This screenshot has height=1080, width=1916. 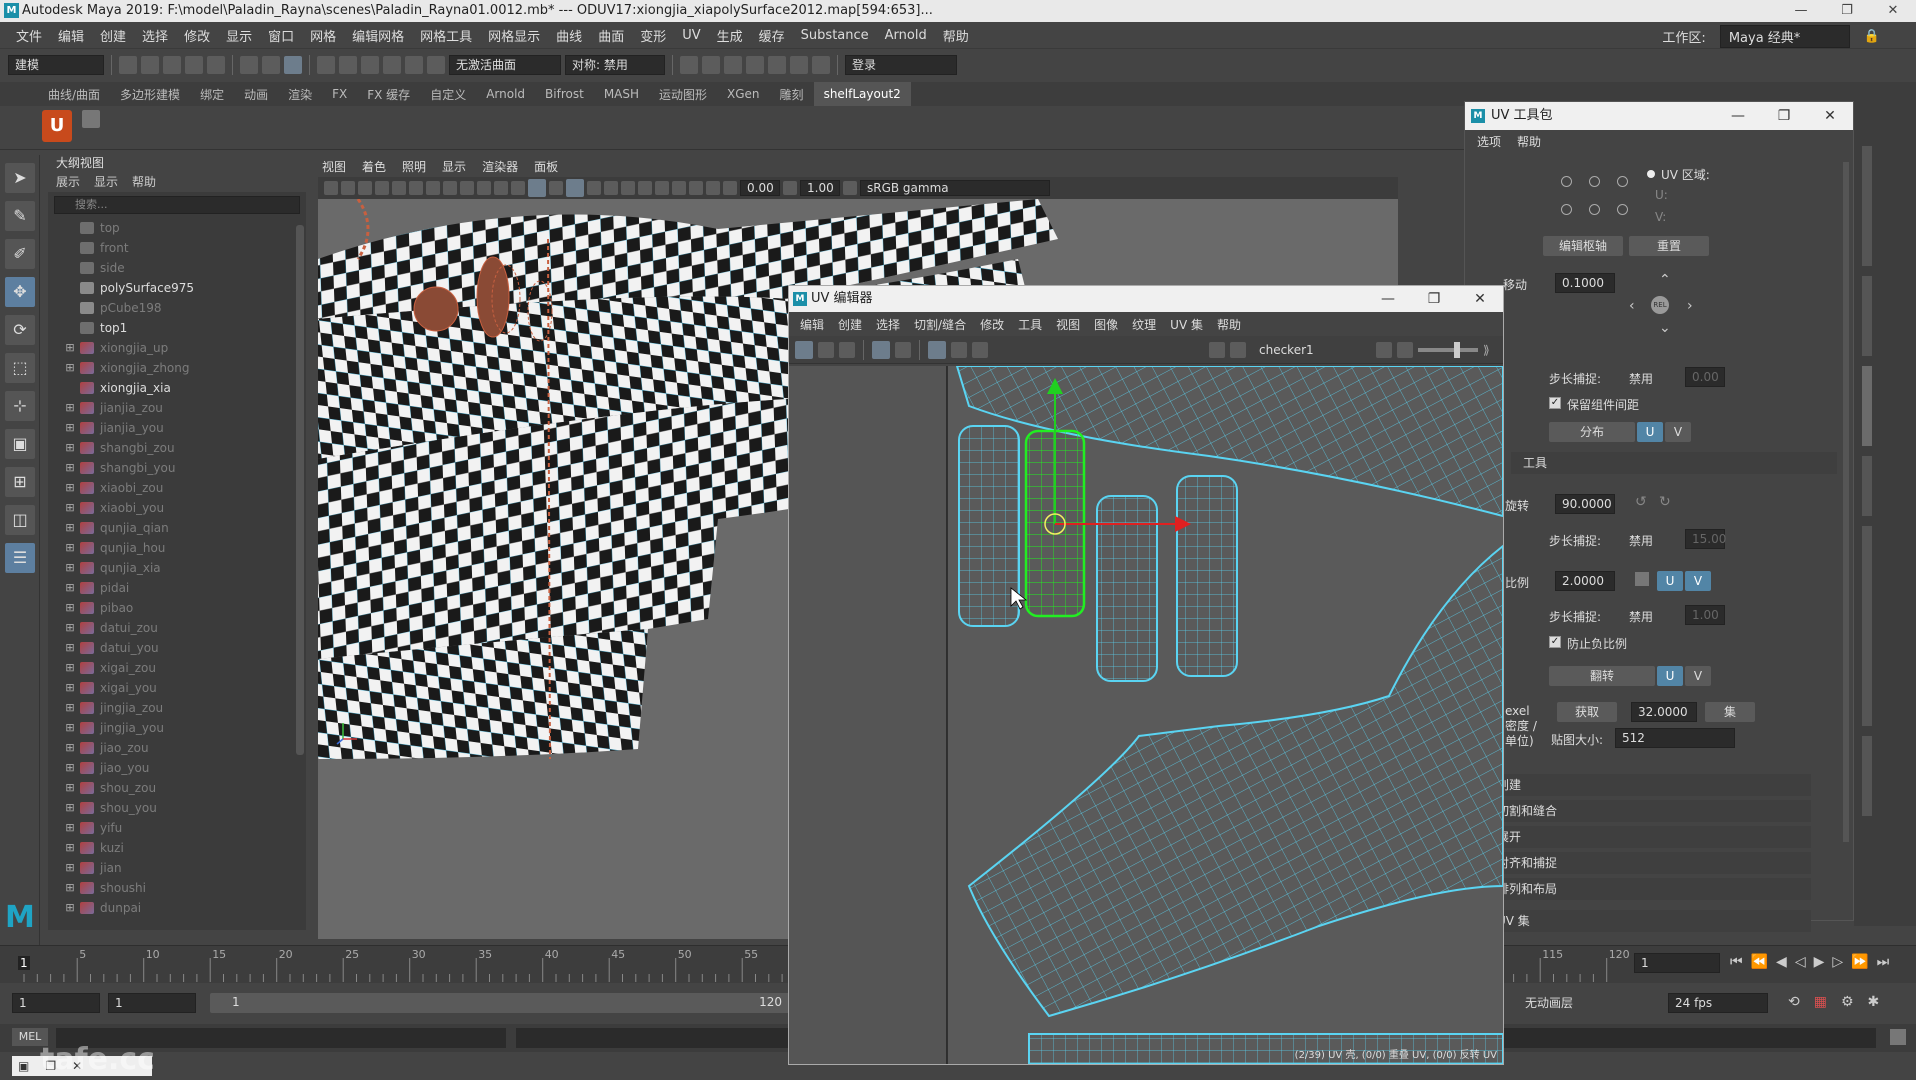 What do you see at coordinates (177, 688) in the screenshot?
I see `outliner-item: ⊞ xigai_you` at bounding box center [177, 688].